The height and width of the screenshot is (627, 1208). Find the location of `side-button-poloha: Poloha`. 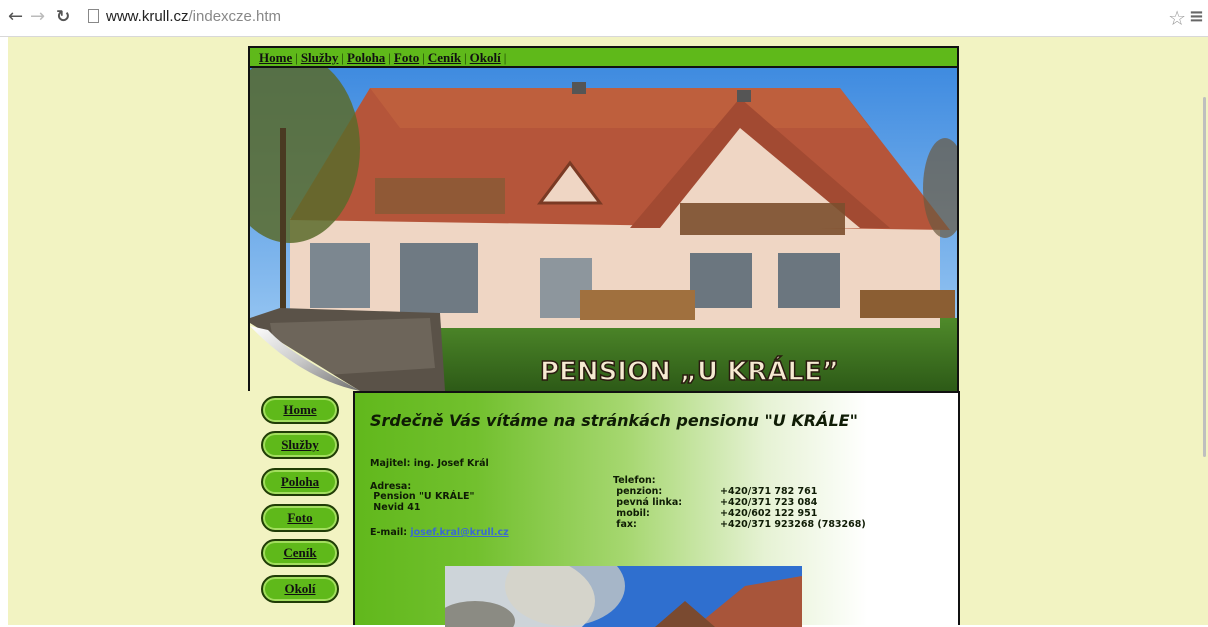

side-button-poloha: Poloha is located at coordinates (300, 482).